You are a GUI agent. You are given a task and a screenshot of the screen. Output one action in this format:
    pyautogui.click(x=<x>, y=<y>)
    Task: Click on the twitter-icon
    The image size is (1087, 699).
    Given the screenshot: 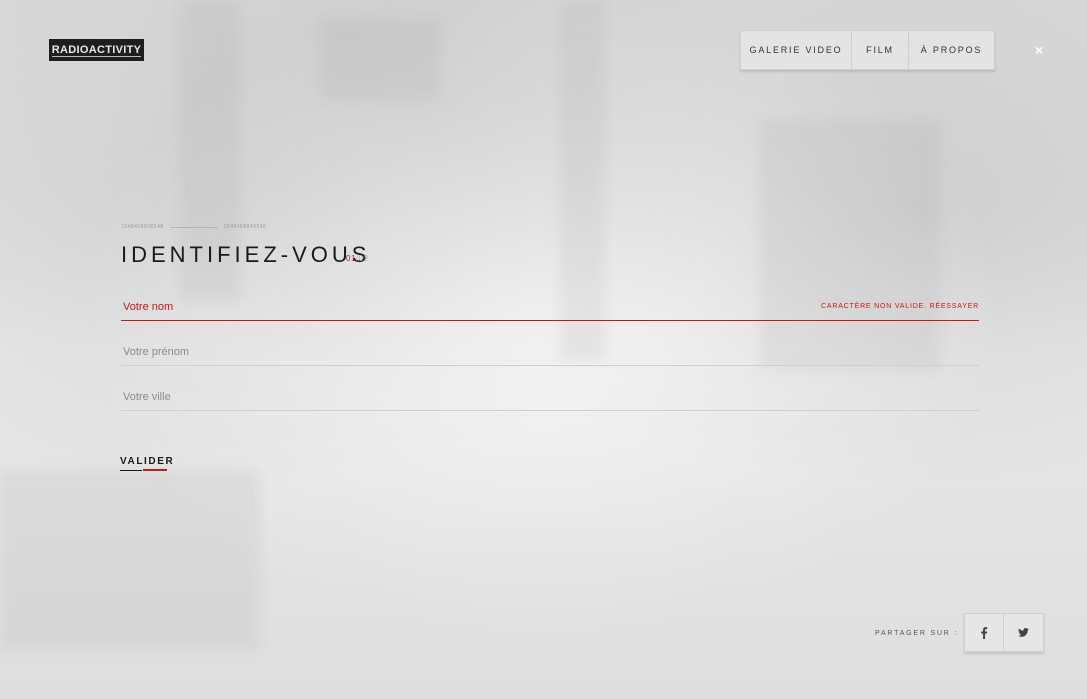 What is the action you would take?
    pyautogui.click(x=1023, y=632)
    